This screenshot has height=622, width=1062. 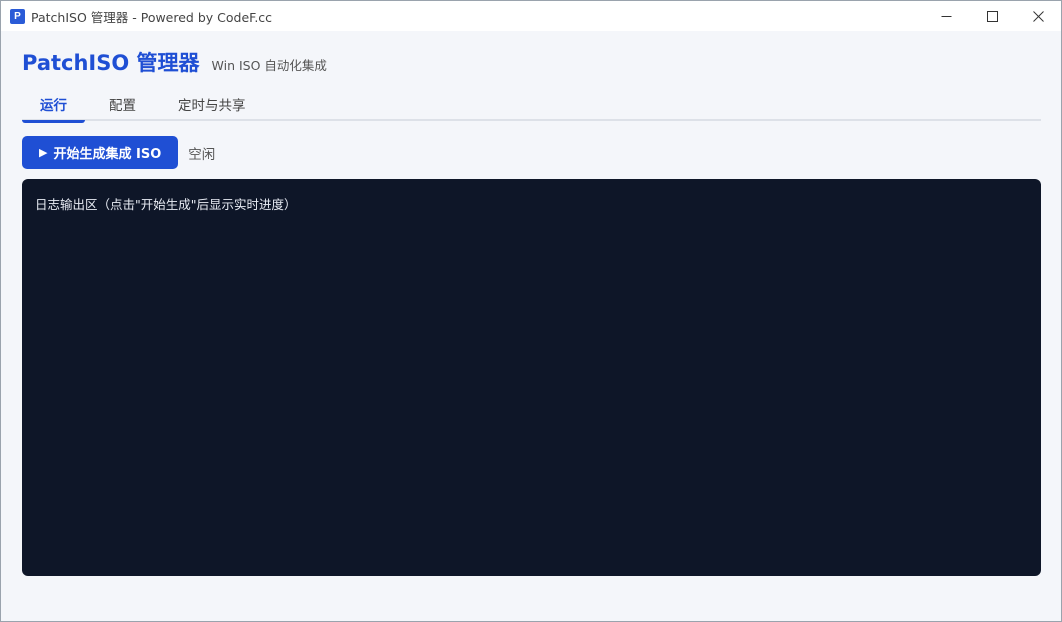 What do you see at coordinates (531, 105) in the screenshot?
I see `tab-bar: 运行 配置 定时与共享` at bounding box center [531, 105].